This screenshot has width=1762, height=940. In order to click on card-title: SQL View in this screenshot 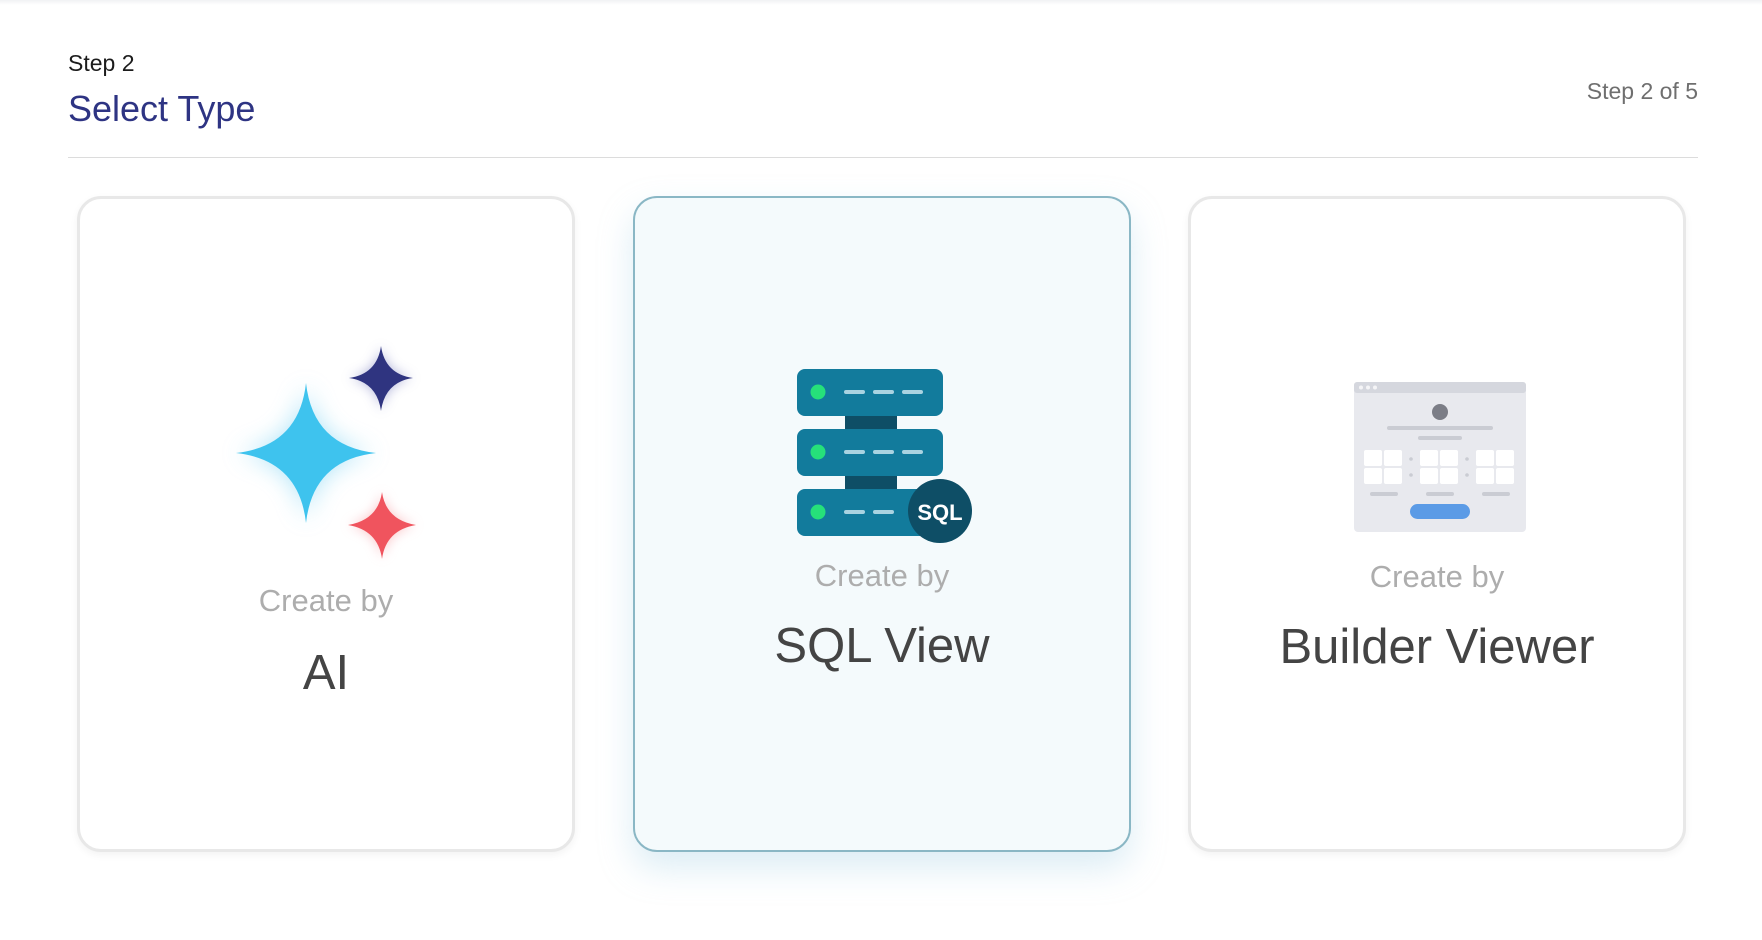, I will do `click(882, 646)`.